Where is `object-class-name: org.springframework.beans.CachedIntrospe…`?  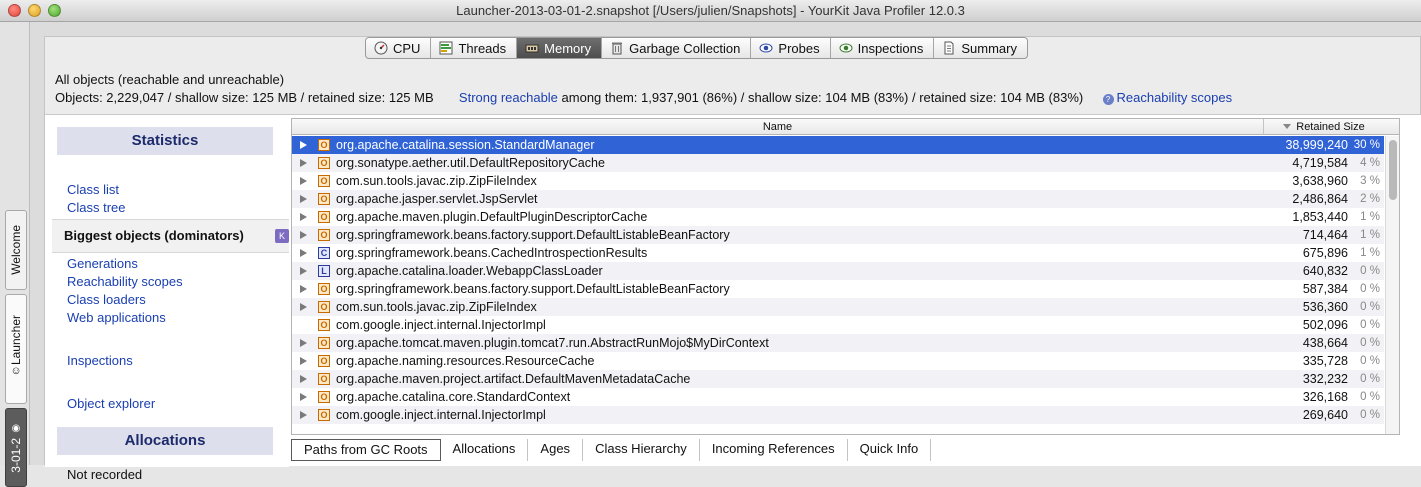
object-class-name: org.springframework.beans.CachedIntrospe… is located at coordinates (492, 253).